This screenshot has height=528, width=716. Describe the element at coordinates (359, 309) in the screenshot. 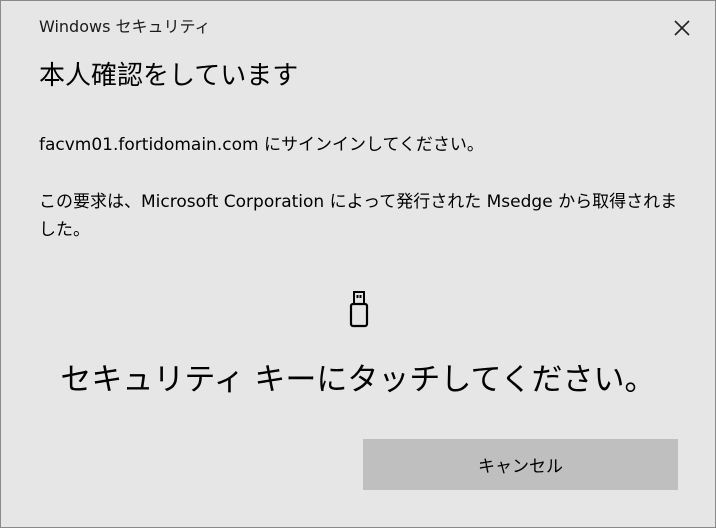

I see `security-key-icon` at that location.